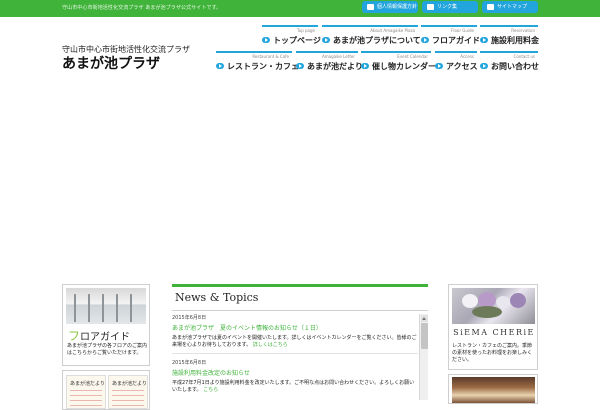 The height and width of the screenshot is (410, 600). What do you see at coordinates (412, 56) in the screenshot?
I see `nav-event-calendar-en: Event Calendar` at bounding box center [412, 56].